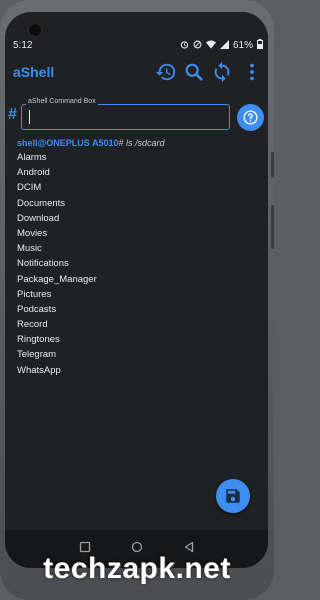 This screenshot has height=600, width=320. I want to click on output-line: Download, so click(38, 218).